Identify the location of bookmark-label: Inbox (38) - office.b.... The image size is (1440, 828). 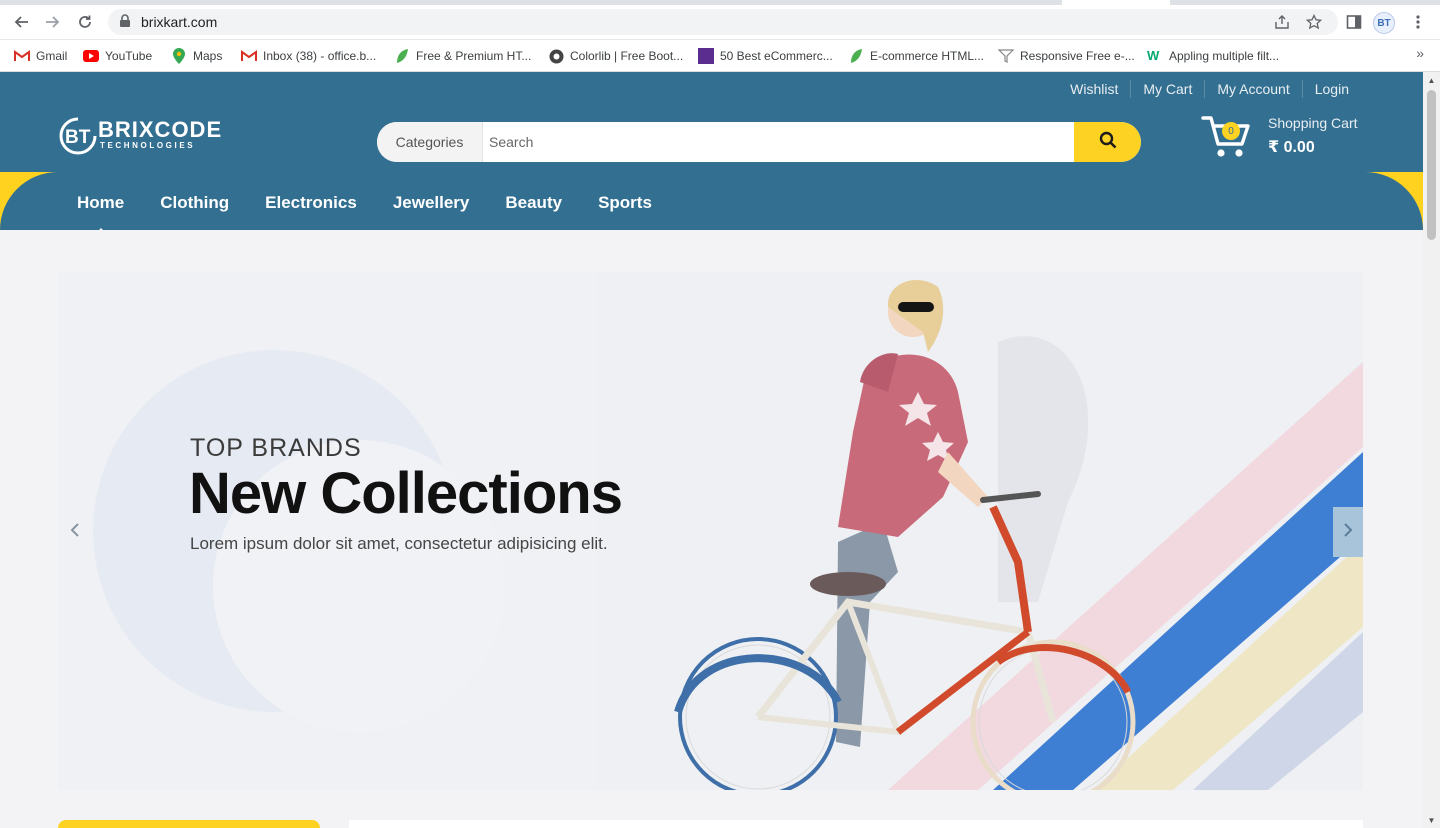
(320, 56).